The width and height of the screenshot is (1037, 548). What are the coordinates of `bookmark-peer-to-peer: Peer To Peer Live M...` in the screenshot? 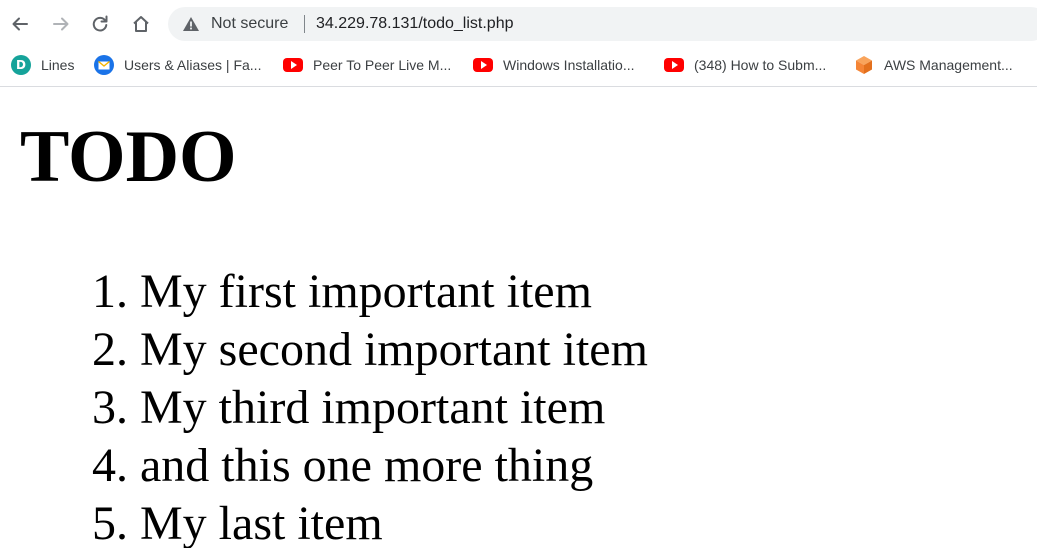 It's located at (367, 65).